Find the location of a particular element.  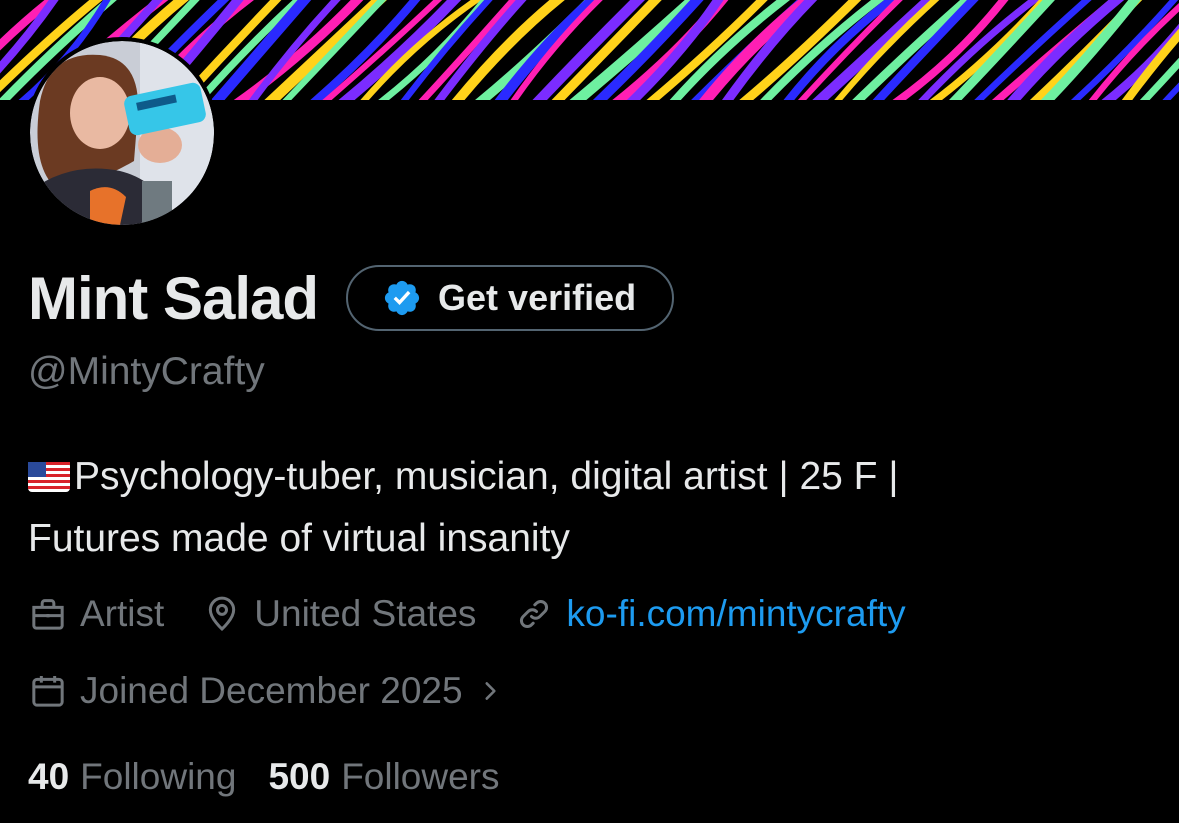

bio-line-2: Futures made of virtual insanity is located at coordinates (299, 538).